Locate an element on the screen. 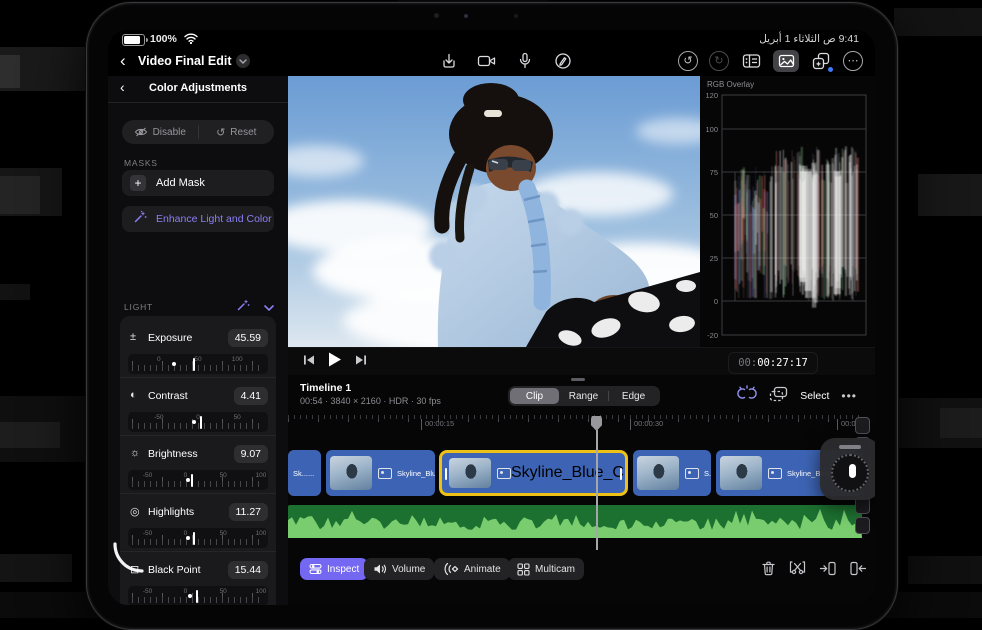 This screenshot has height=630, width=982. draw-icon is located at coordinates (563, 61).